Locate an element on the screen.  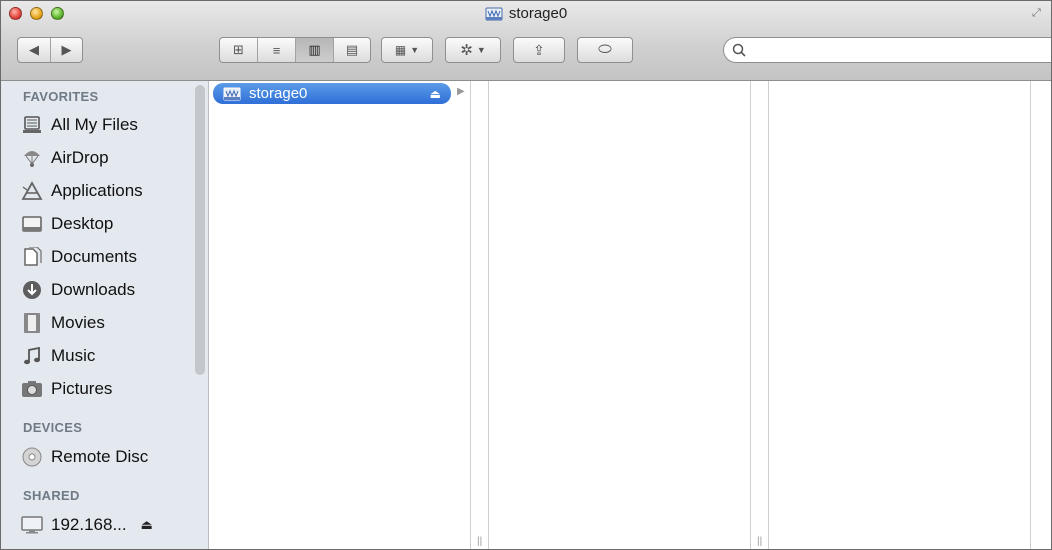
sidebar-item-label: Music is located at coordinates (73, 355).